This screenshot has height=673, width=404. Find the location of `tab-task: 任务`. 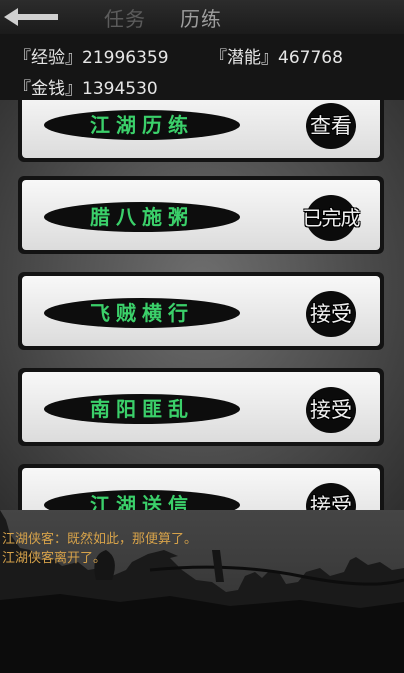

tab-task: 任务 is located at coordinates (125, 17).